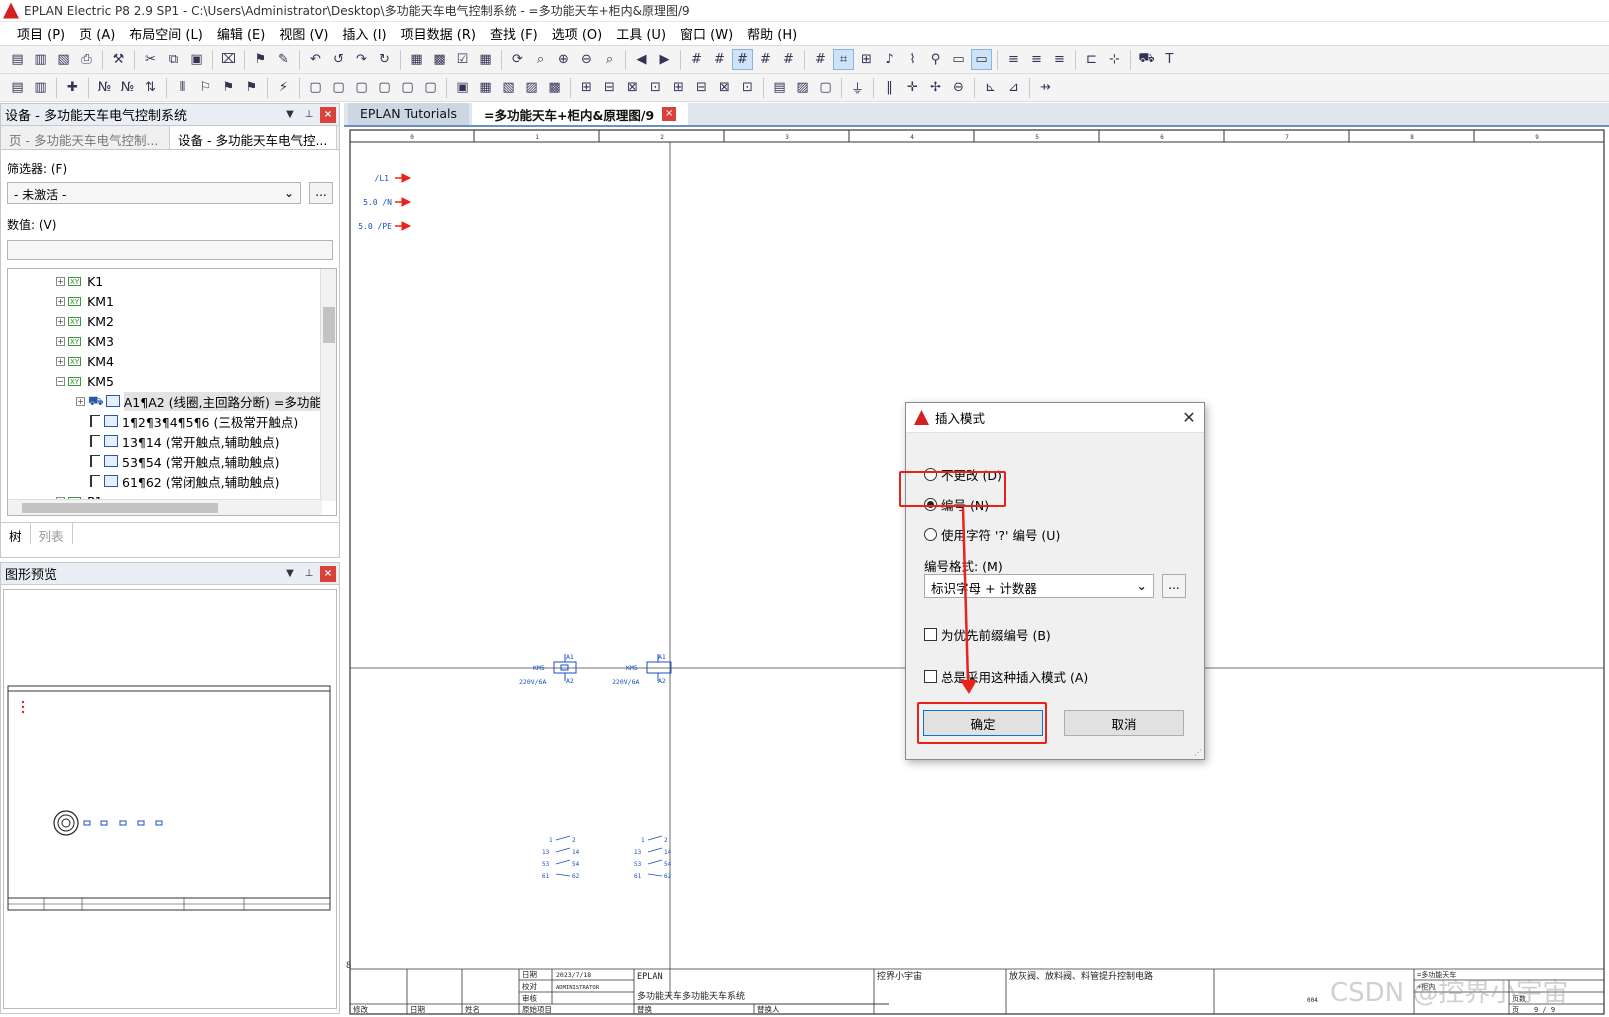 Image resolution: width=1609 pixels, height=1017 pixels. I want to click on undo-icon: ↶, so click(315, 59).